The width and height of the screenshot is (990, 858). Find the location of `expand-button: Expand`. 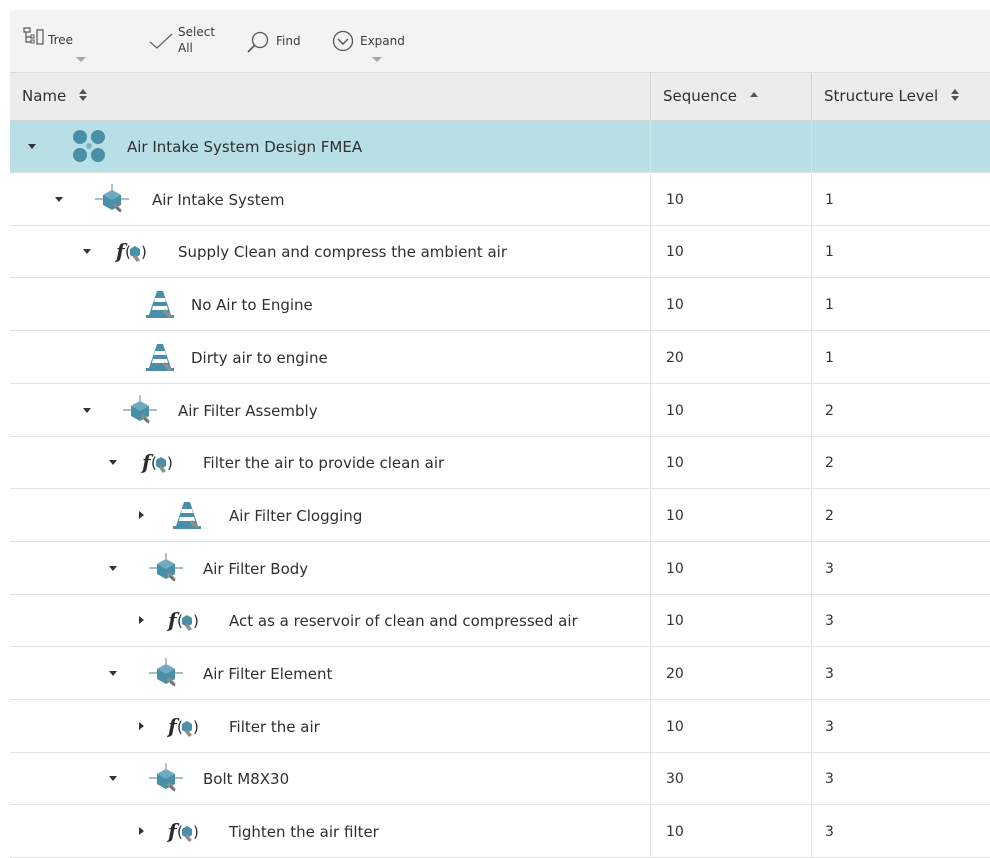

expand-button: Expand is located at coordinates (382, 41).